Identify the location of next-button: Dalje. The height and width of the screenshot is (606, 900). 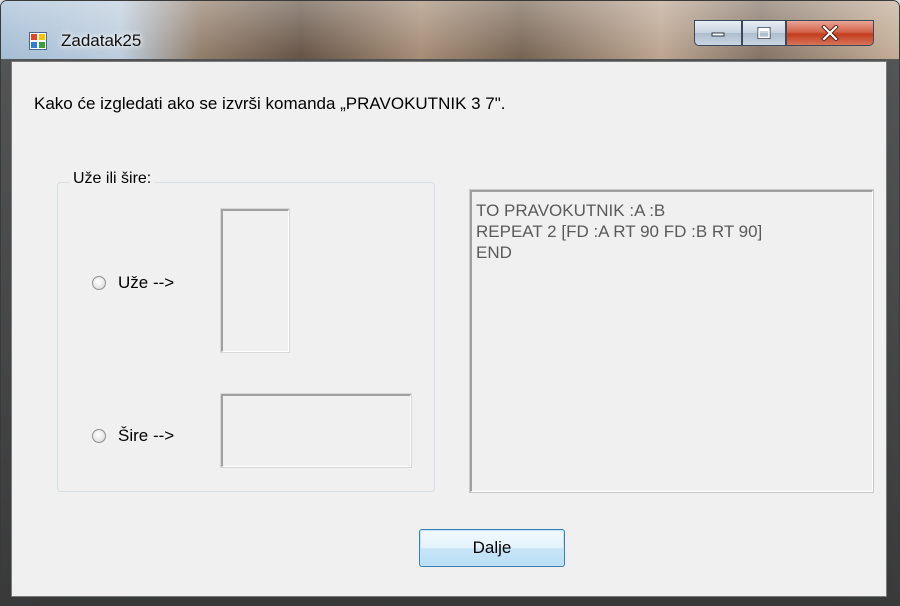
(492, 548).